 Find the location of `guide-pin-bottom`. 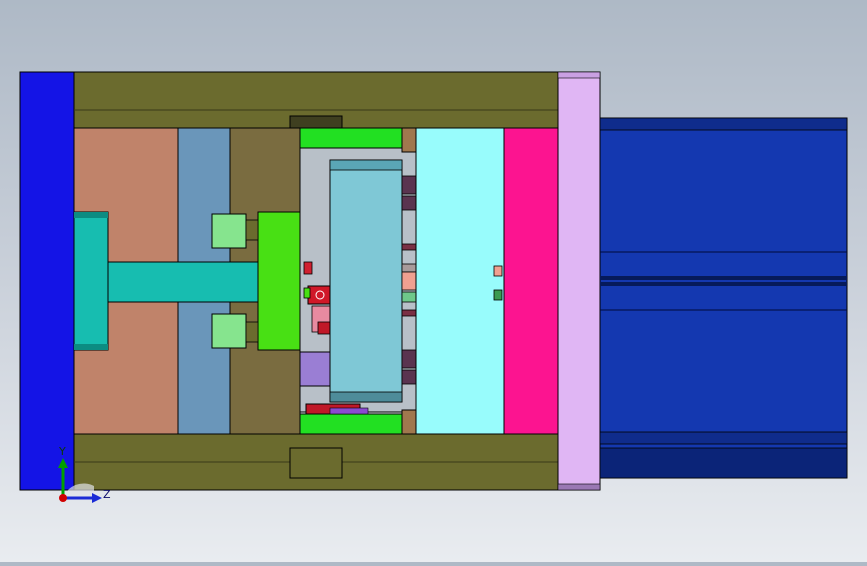

guide-pin-bottom is located at coordinates (352, 424).